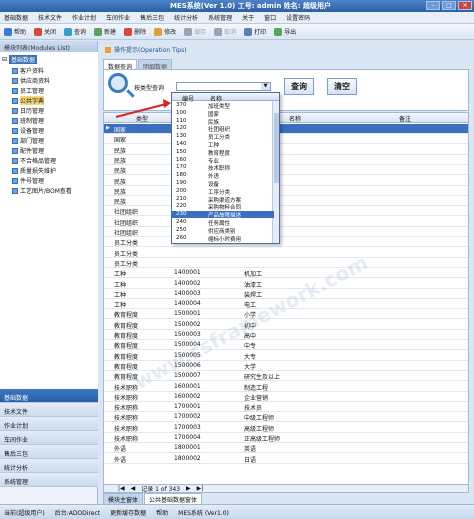  Describe the element at coordinates (128, 512) in the screenshot. I see `status-item: 更新缓存数据` at that location.